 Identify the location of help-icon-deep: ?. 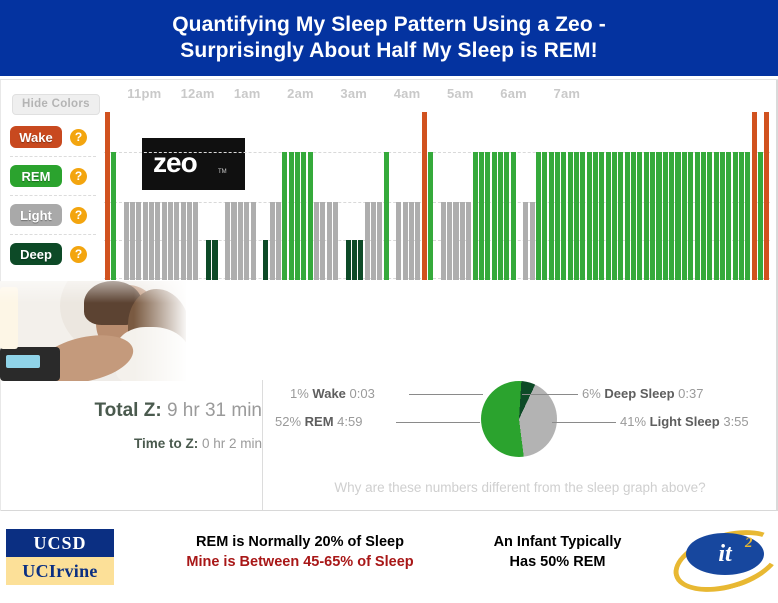
(78, 254).